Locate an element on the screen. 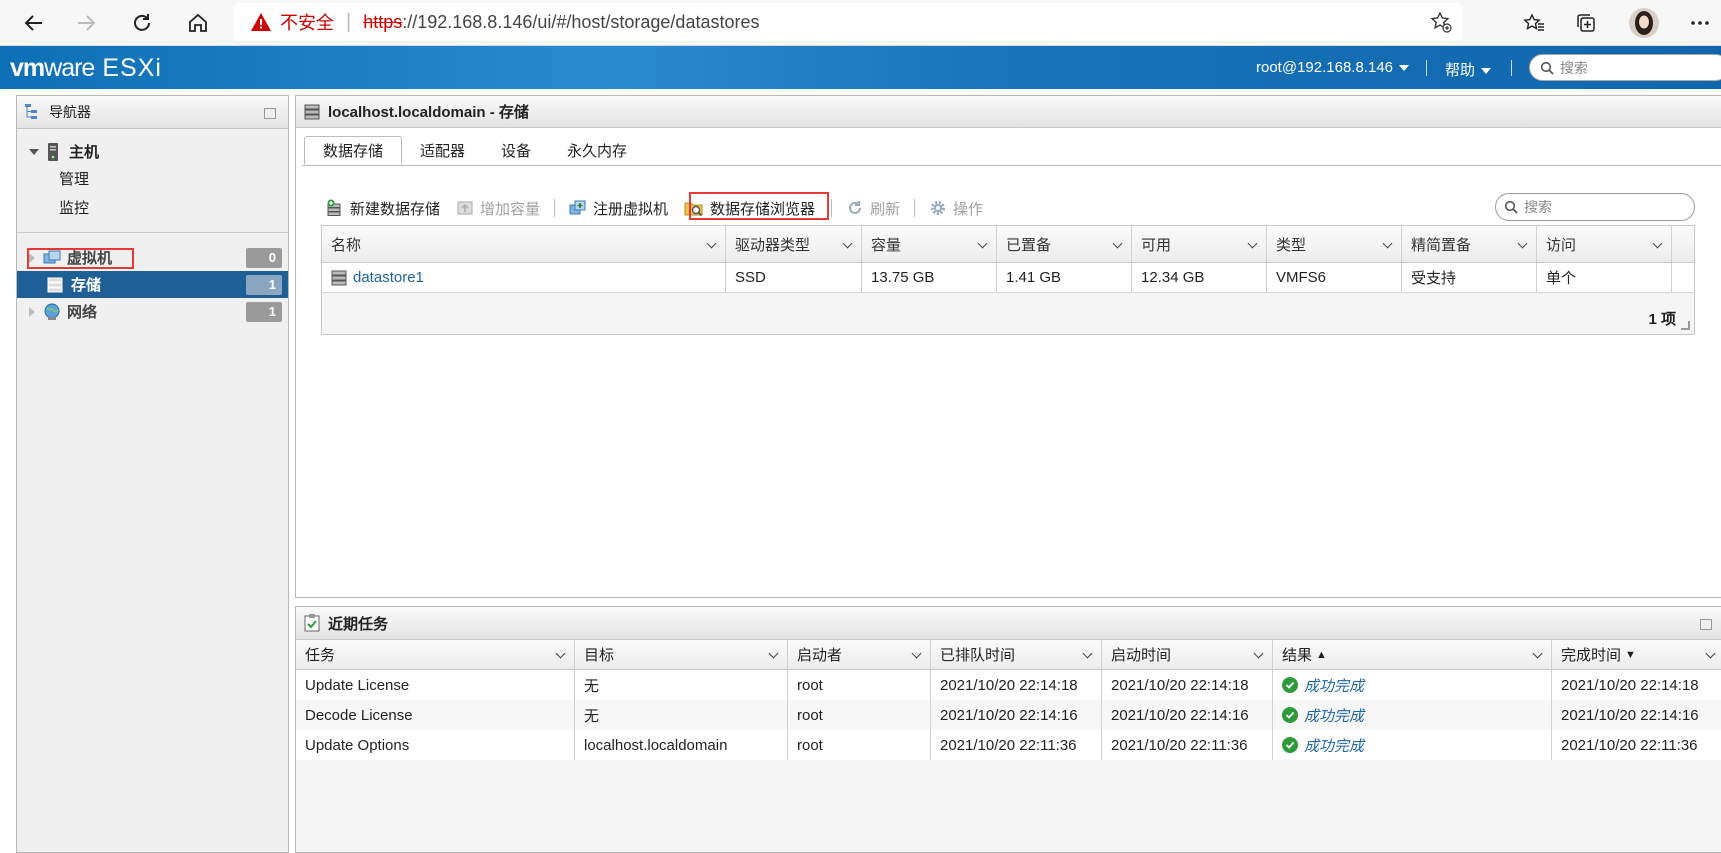 The width and height of the screenshot is (1721, 853). new-datastore-button: 新建数据存储 is located at coordinates (383, 208).